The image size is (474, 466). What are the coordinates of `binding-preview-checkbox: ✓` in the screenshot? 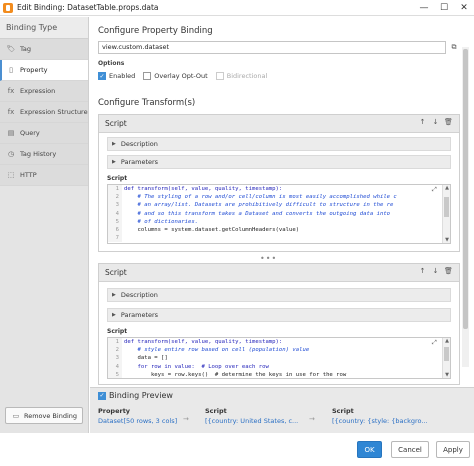 It's located at (102, 395).